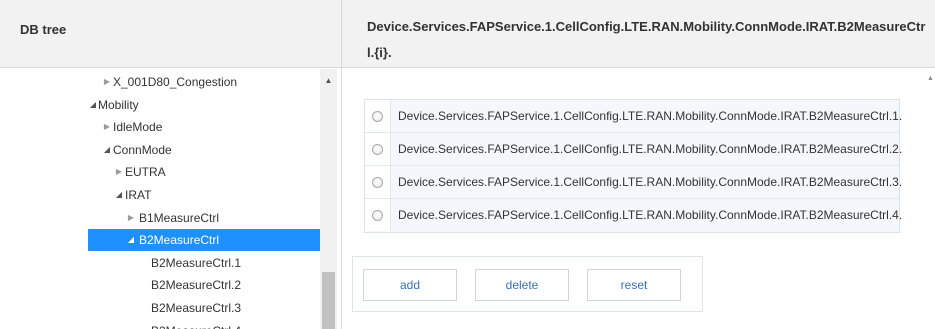 This screenshot has height=329, width=935. I want to click on tree-node: B2MeasureCtrl.4, so click(160, 324).